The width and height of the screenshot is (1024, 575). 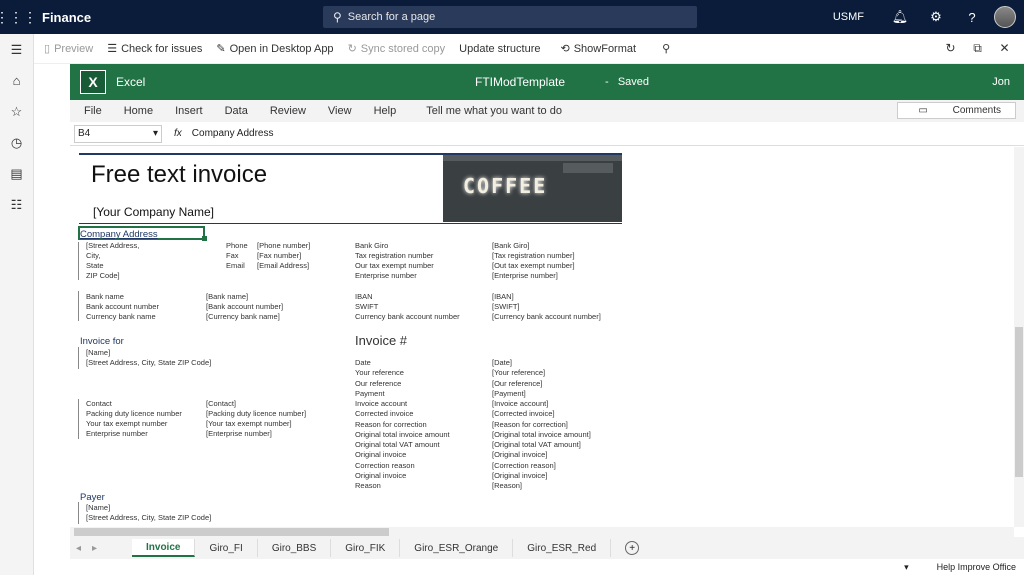 What do you see at coordinates (274, 49) in the screenshot?
I see `open-desktop-button: ✎ Open in Desktop App` at bounding box center [274, 49].